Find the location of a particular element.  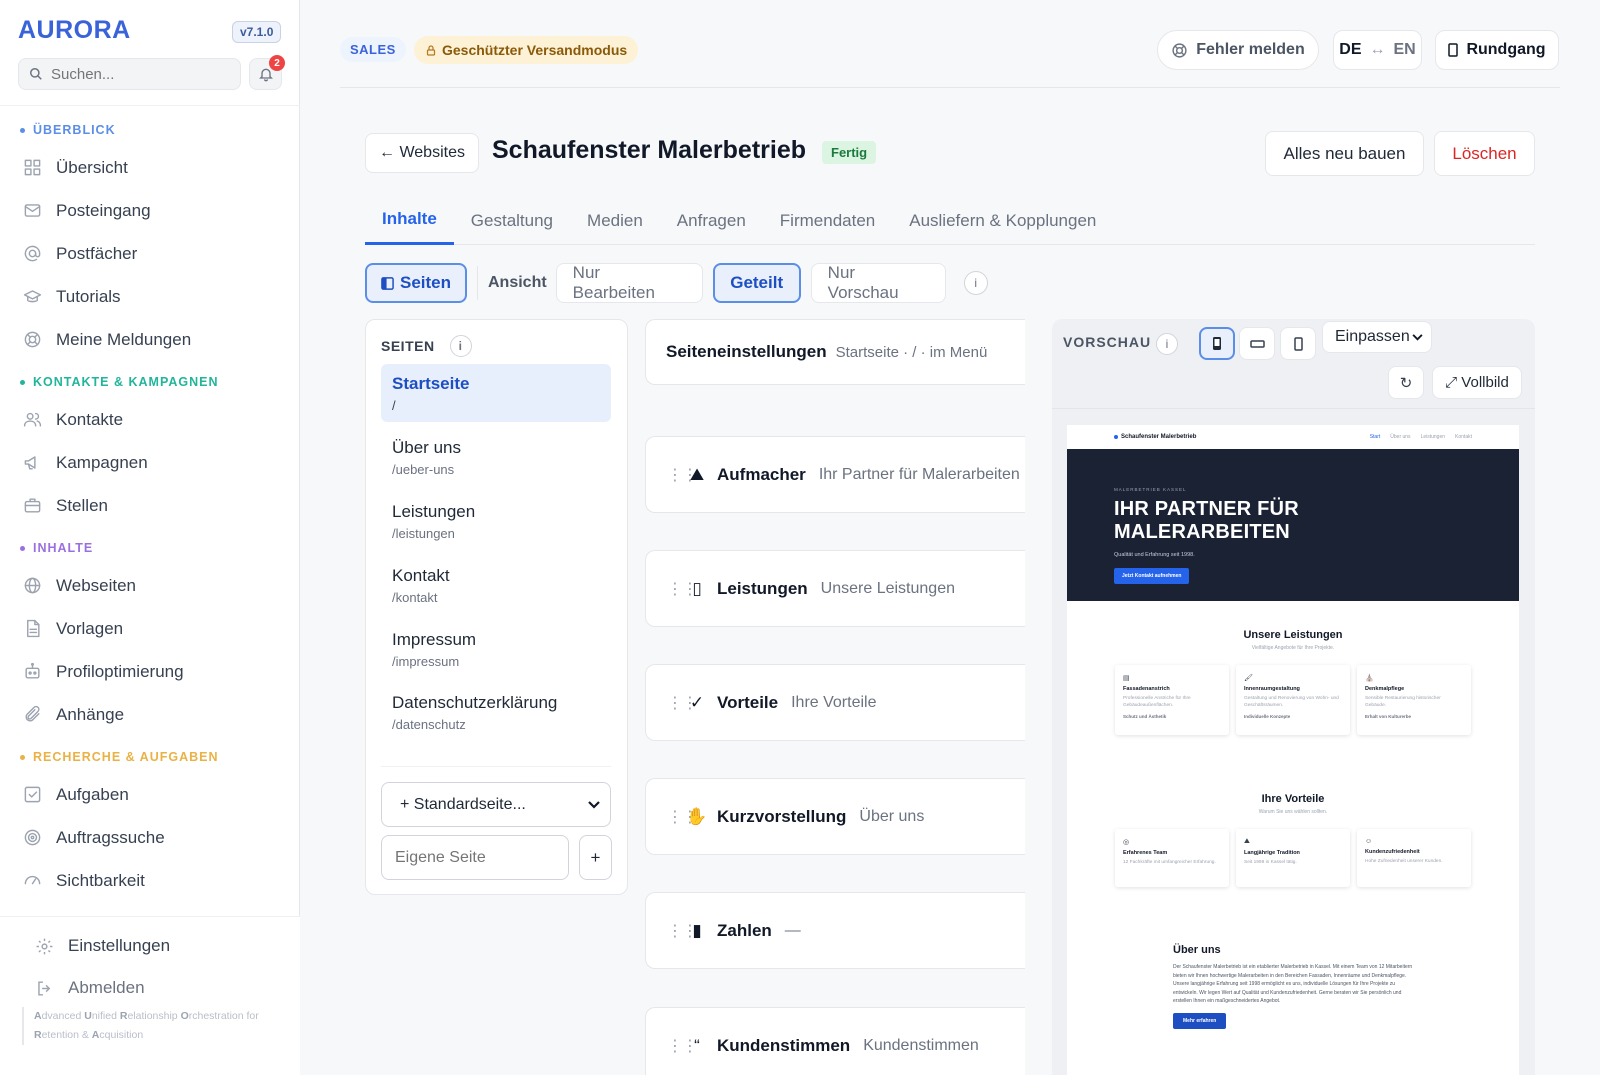

services-title: Unsere Leistungen is located at coordinates (1293, 635).